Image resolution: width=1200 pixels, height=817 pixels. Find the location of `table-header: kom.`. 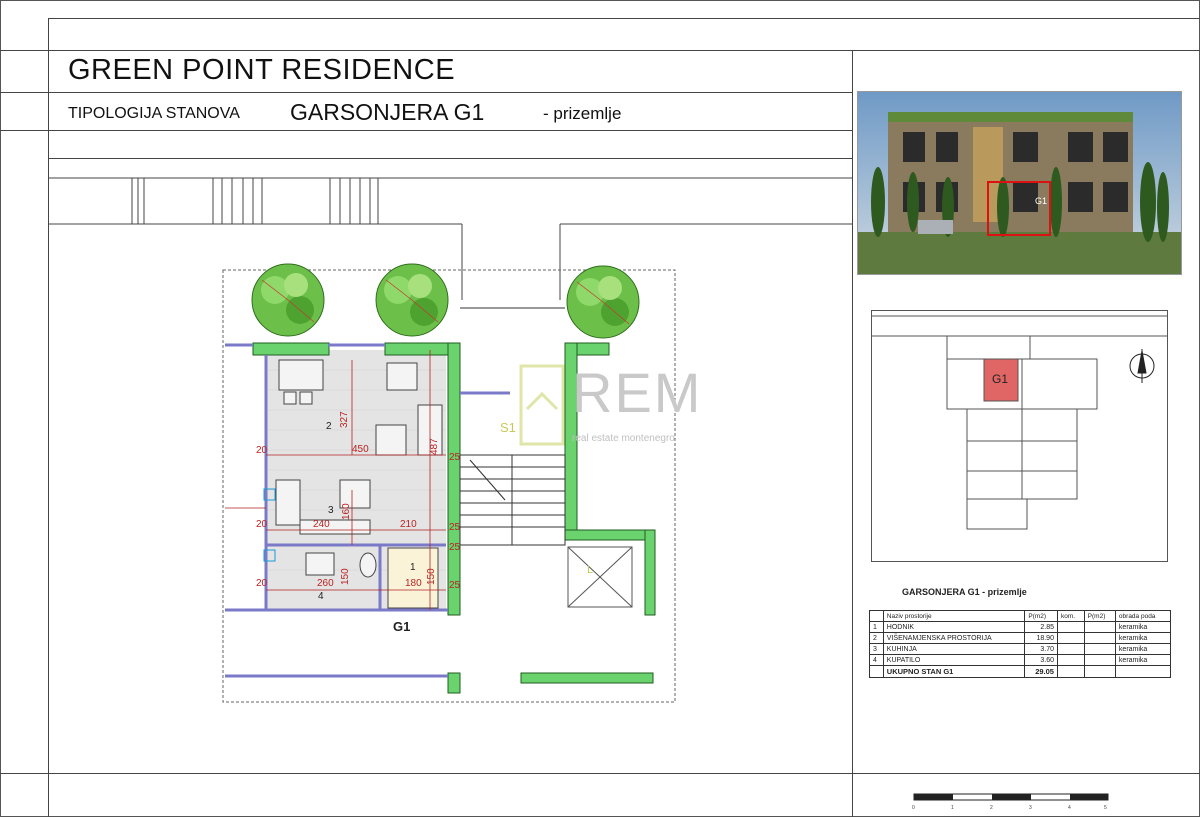

table-header: kom. is located at coordinates (1070, 616).